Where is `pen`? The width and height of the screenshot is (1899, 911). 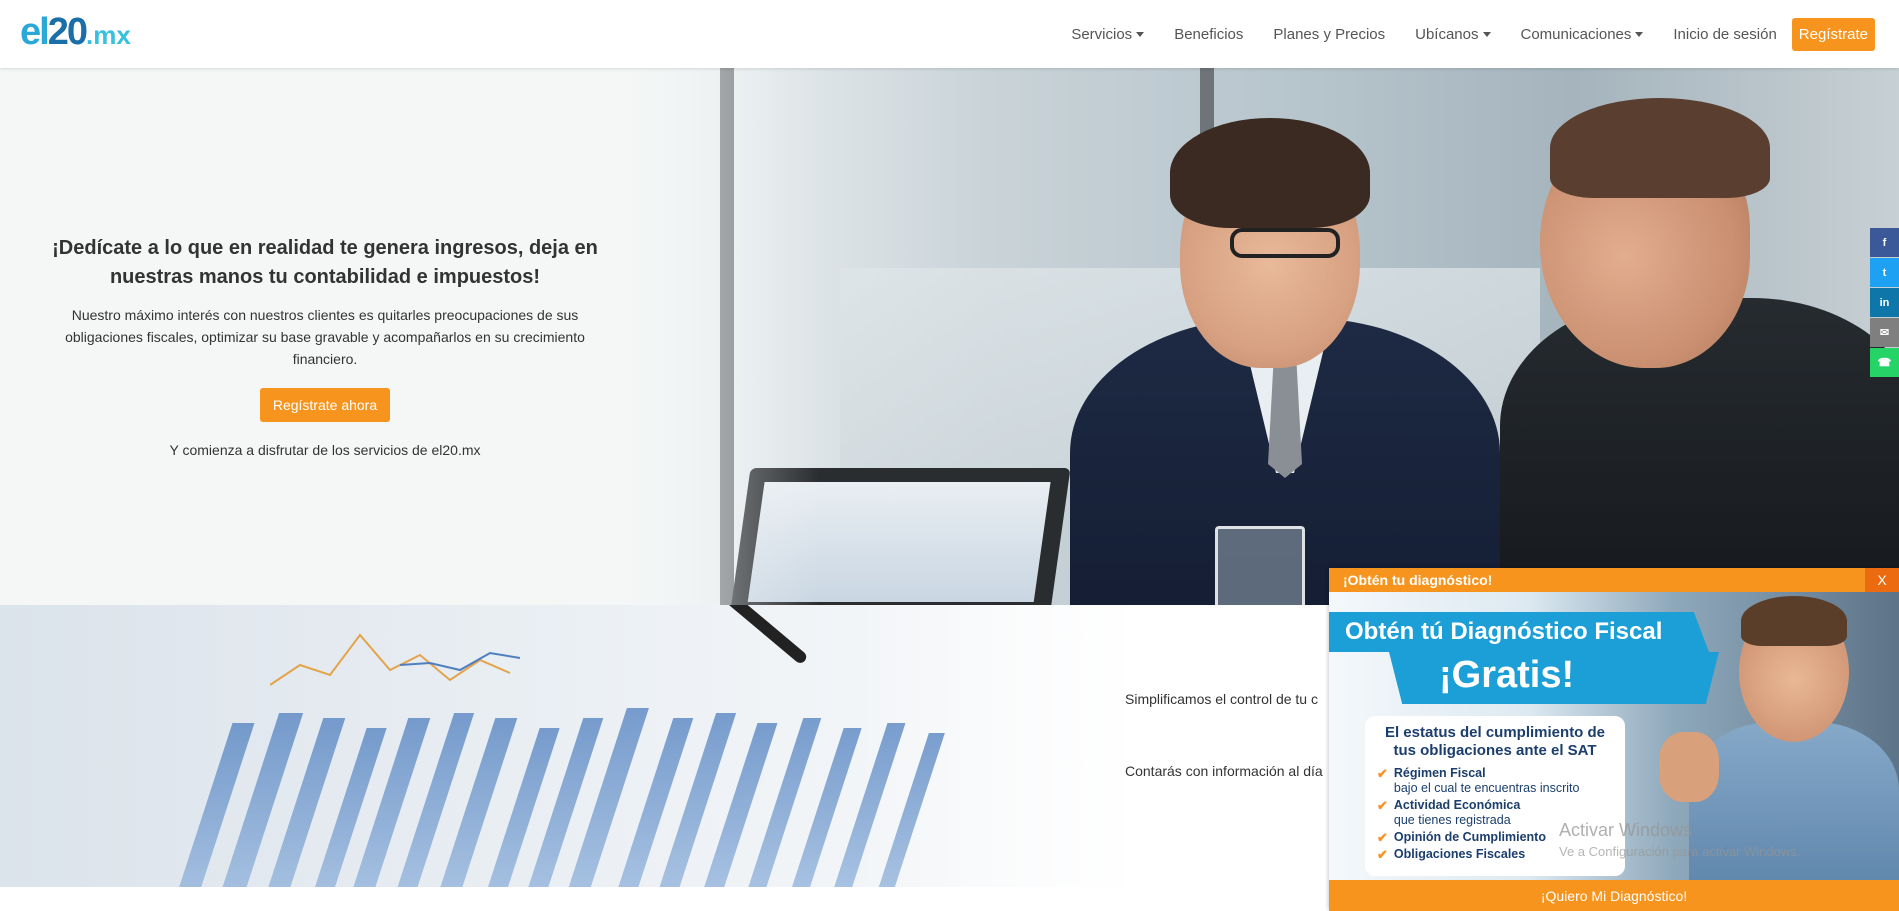 pen is located at coordinates (755, 635).